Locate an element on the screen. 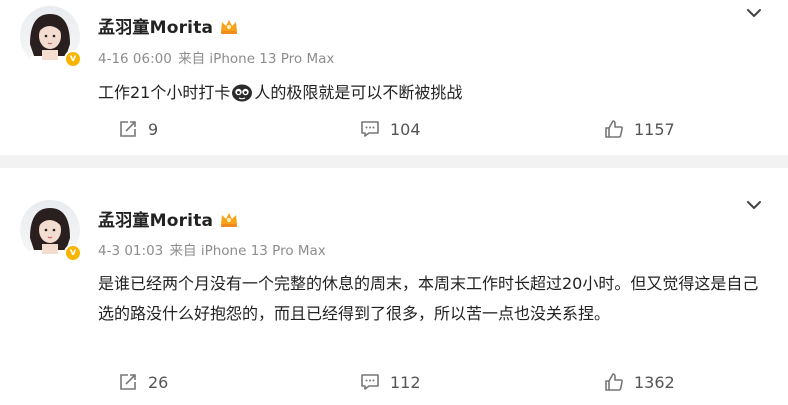 This screenshot has width=788, height=405. forward-button: 9 is located at coordinates (138, 129).